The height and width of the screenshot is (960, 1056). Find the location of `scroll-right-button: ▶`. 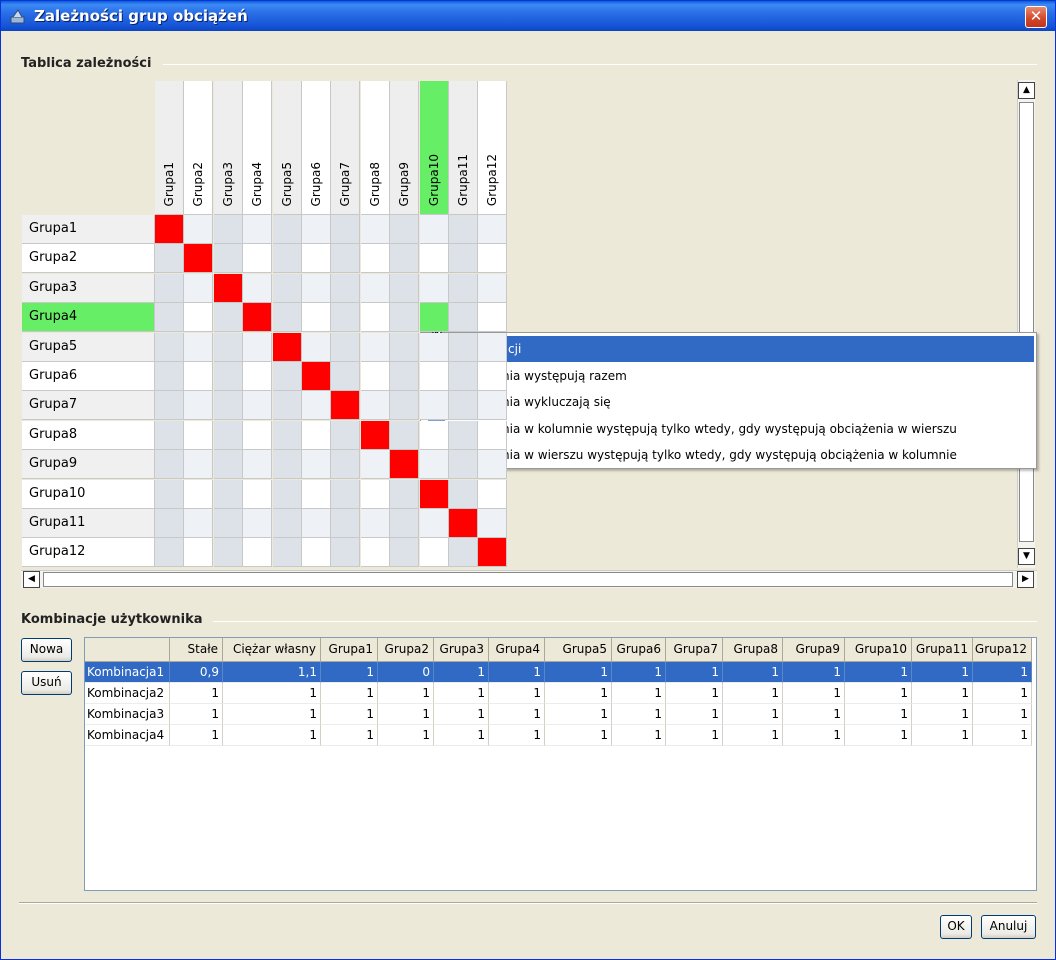

scroll-right-button: ▶ is located at coordinates (1025, 579).